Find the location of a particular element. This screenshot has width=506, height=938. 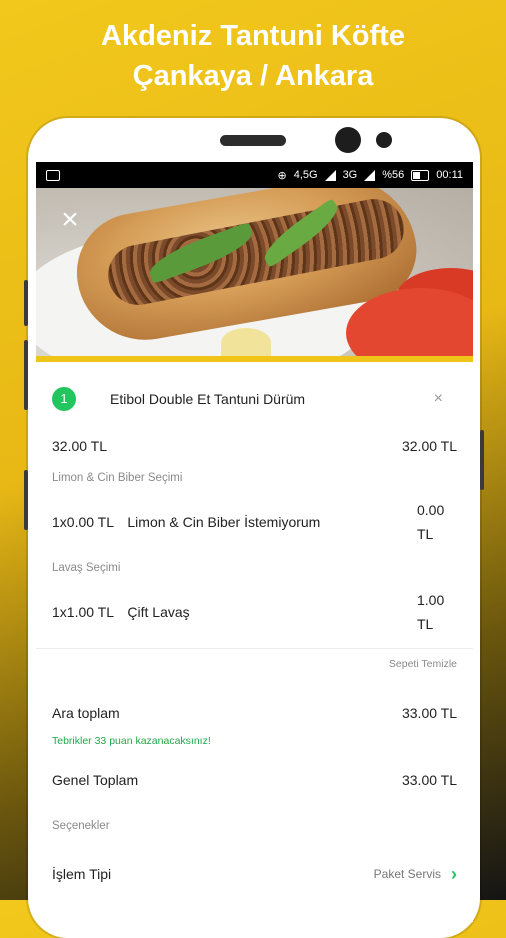

unit-price: 32.00 TL is located at coordinates (80, 446).